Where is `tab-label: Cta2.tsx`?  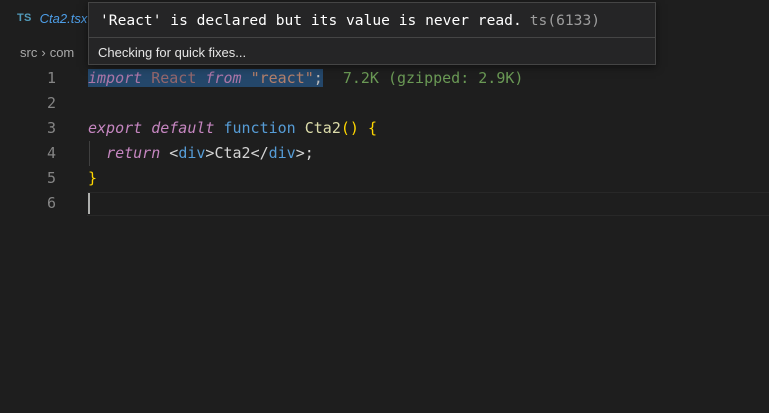 tab-label: Cta2.tsx is located at coordinates (63, 18).